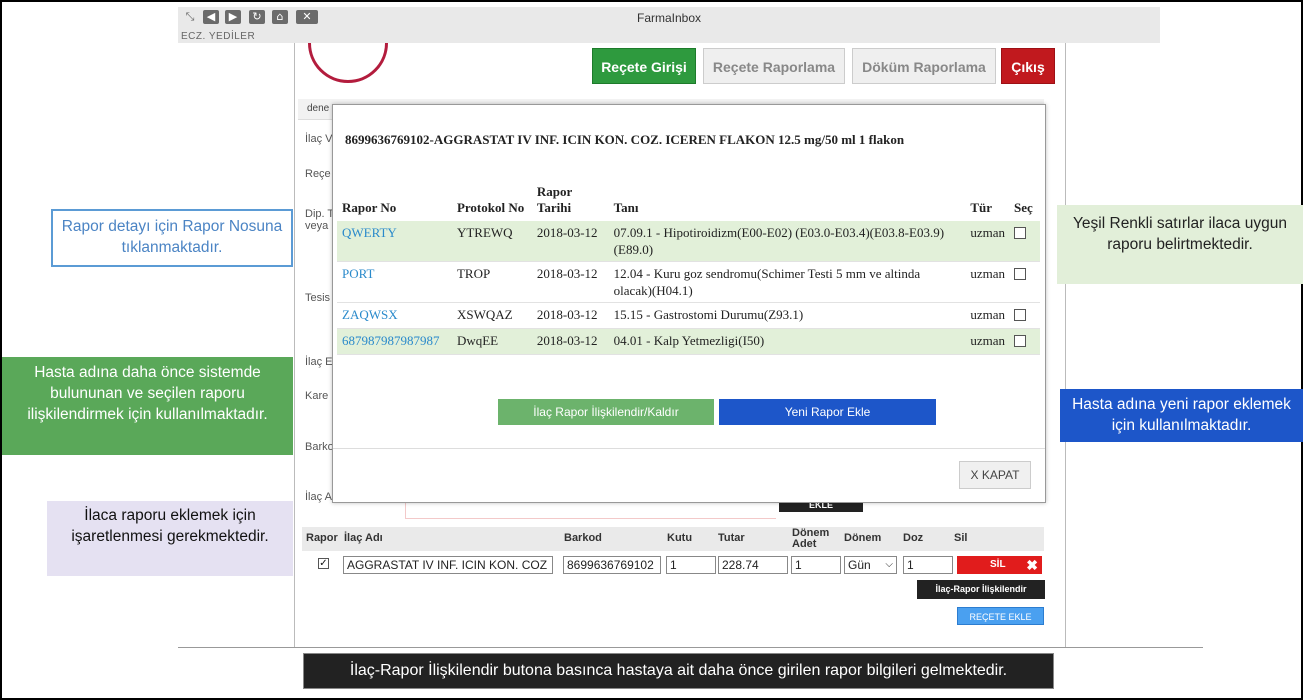  Describe the element at coordinates (863, 538) in the screenshot. I see `col-header-donem: Dönem` at that location.